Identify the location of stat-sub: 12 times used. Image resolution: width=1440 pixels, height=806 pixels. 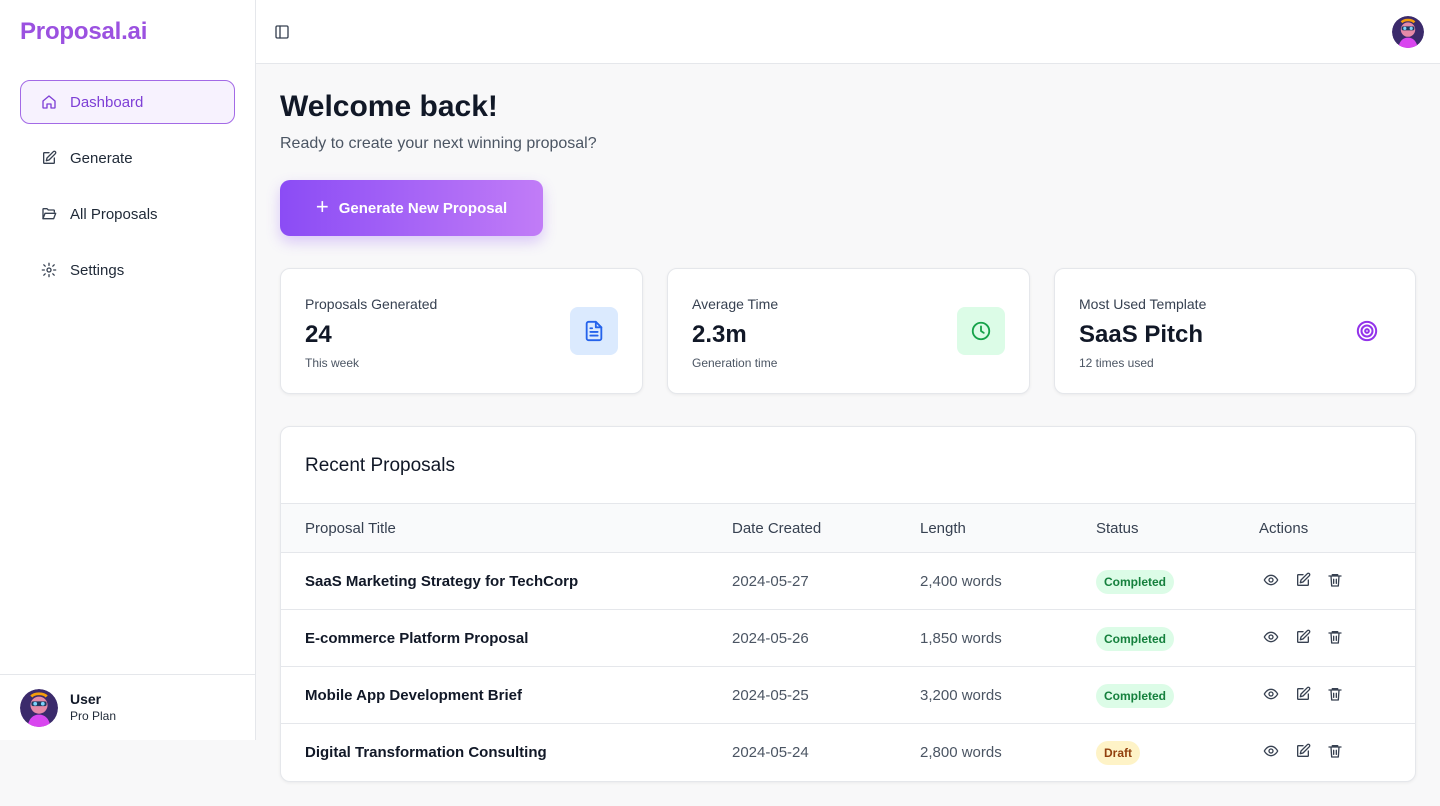
(1116, 363).